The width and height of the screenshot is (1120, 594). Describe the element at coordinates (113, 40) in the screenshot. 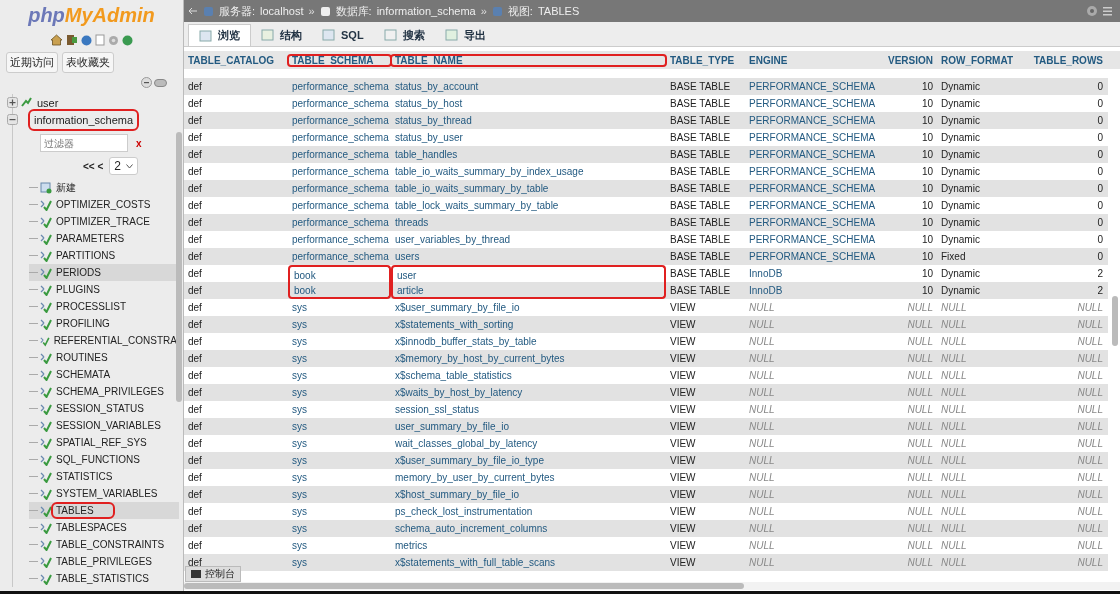

I see `gear-icon` at that location.